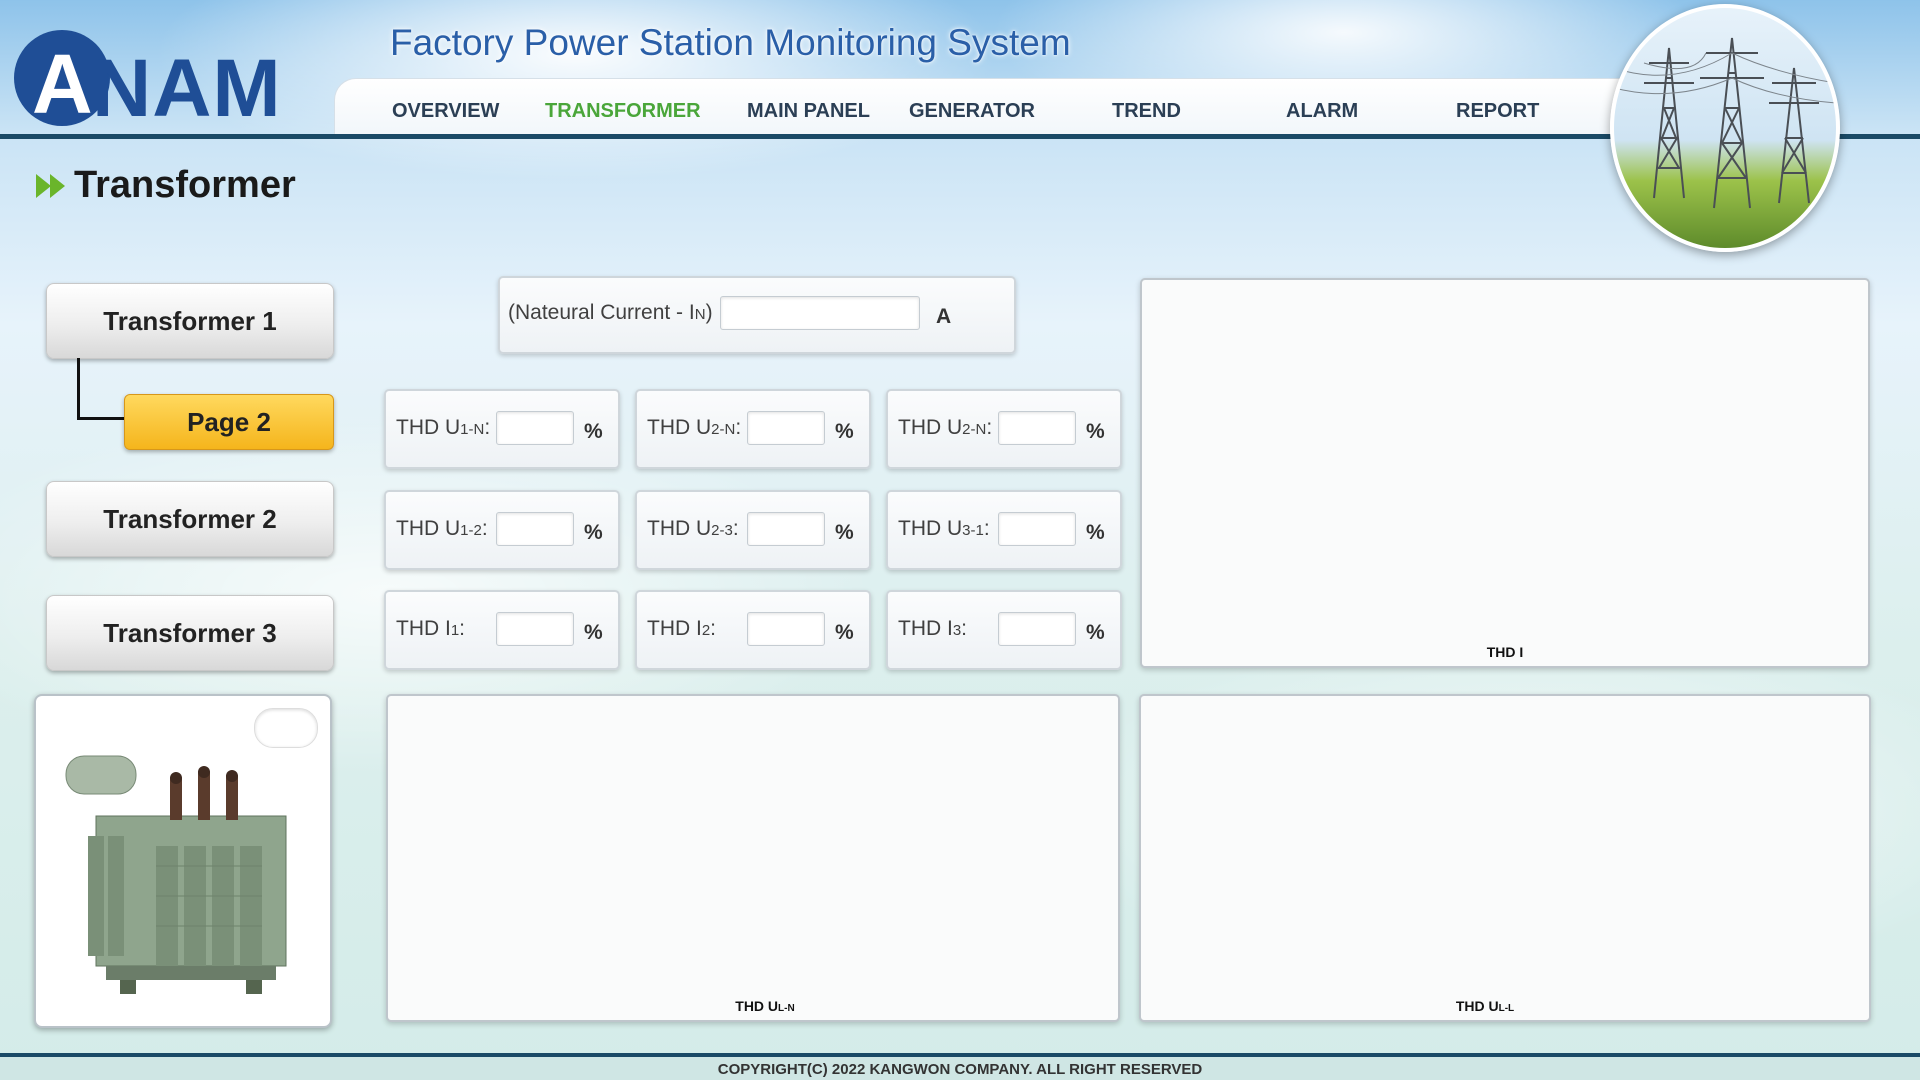 This screenshot has height=1080, width=1920. Describe the element at coordinates (443, 427) in the screenshot. I see `thd-u1n-label: THD U1-N:` at that location.